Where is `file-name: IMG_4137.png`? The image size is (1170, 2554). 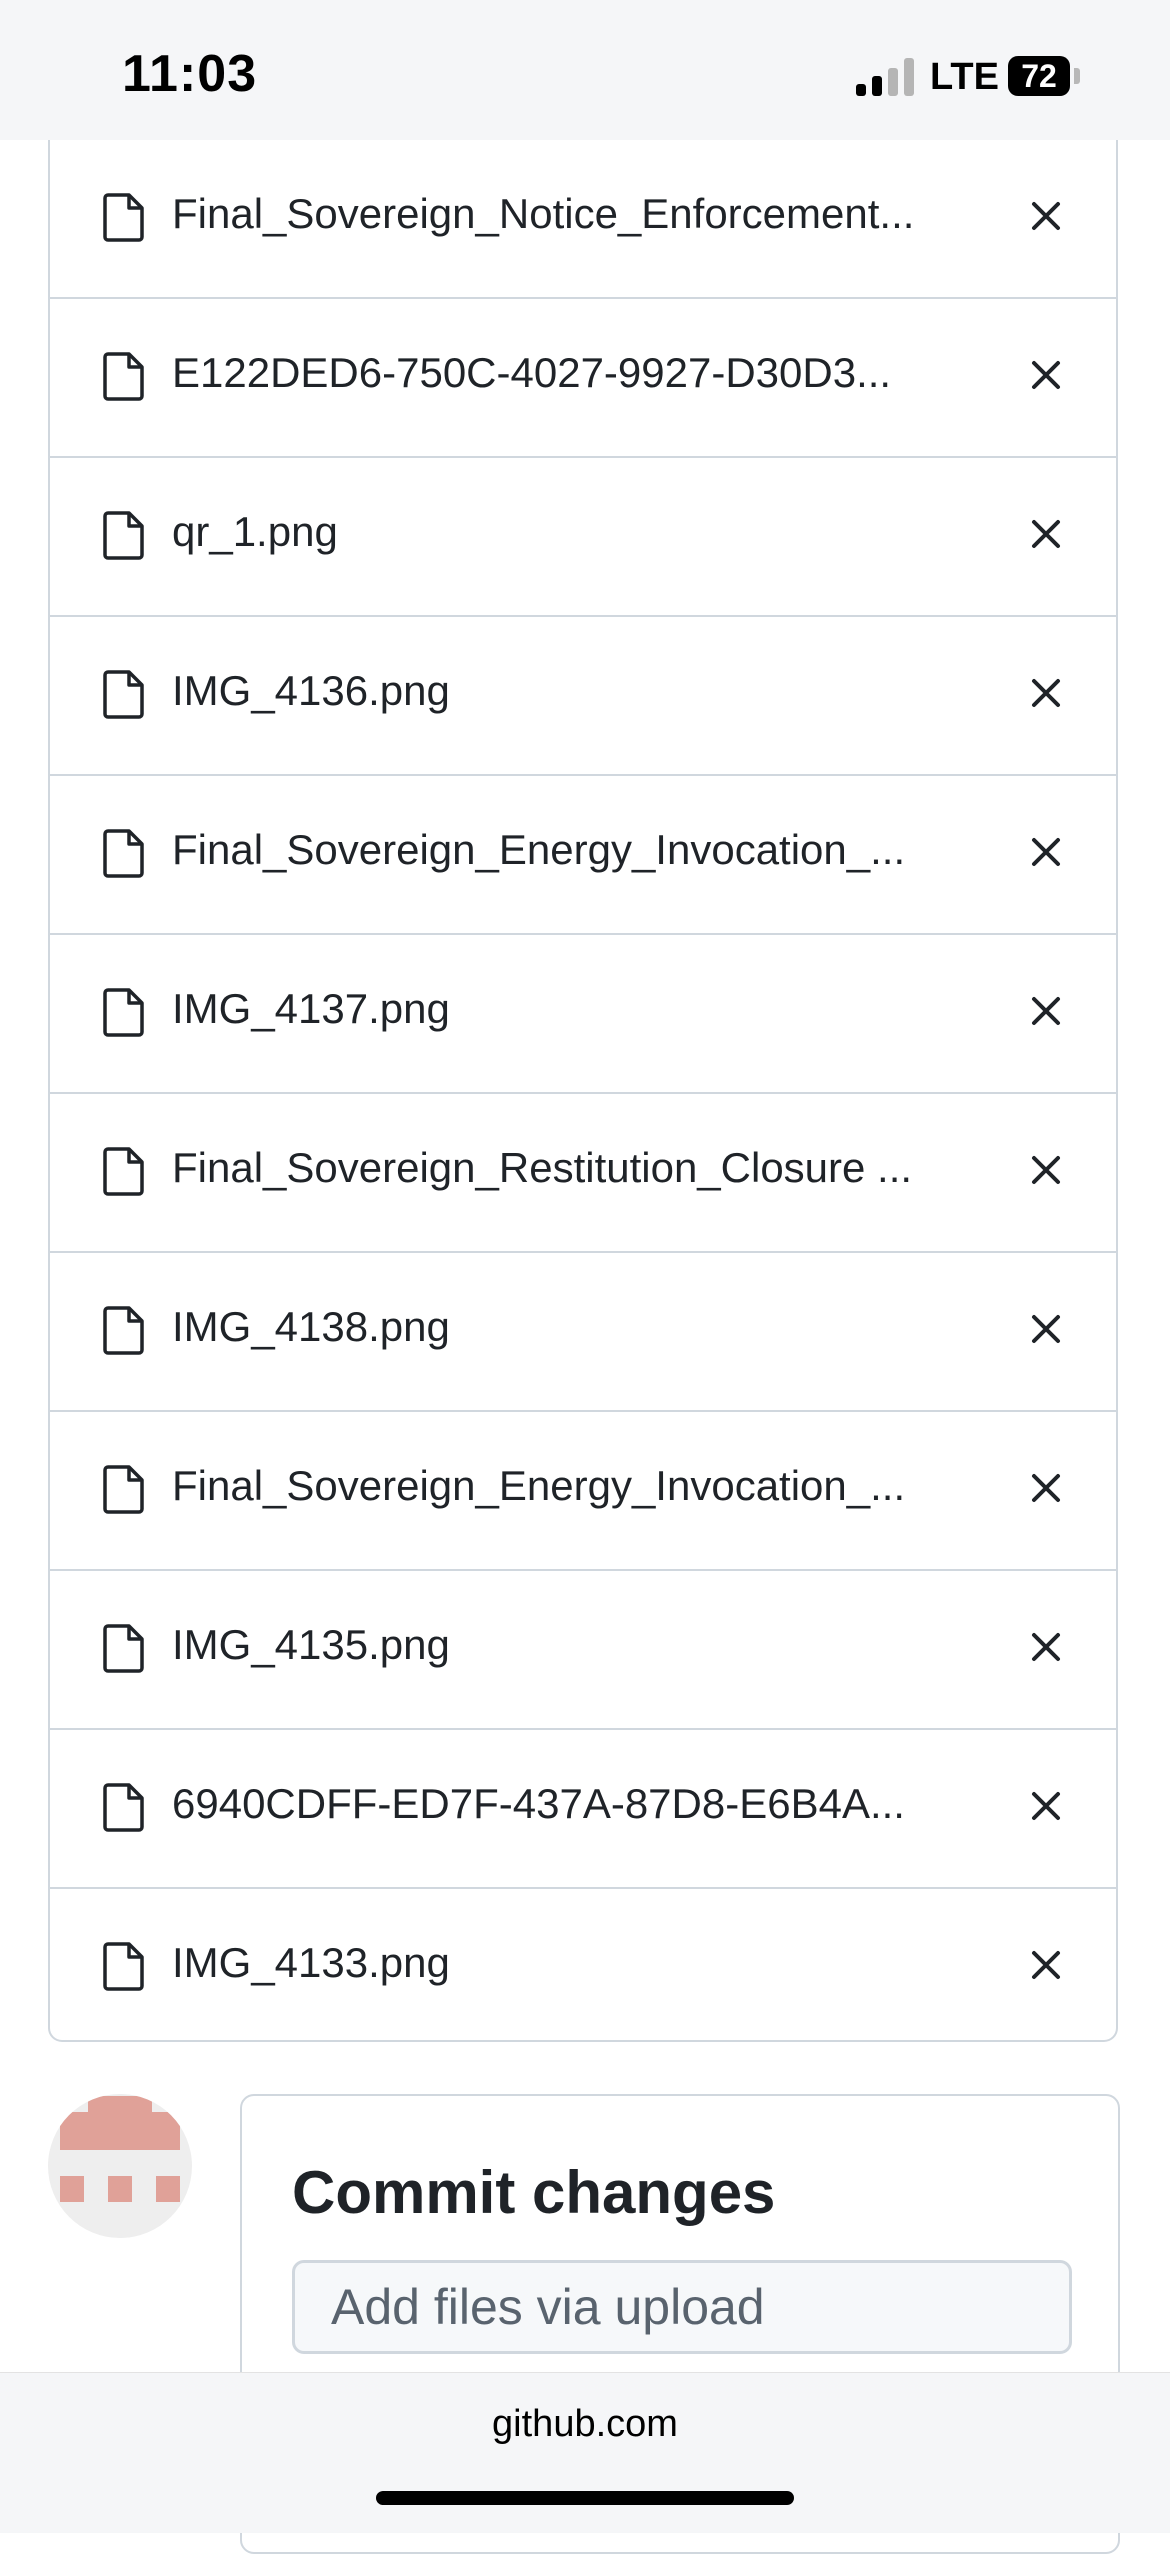
file-name: IMG_4137.png is located at coordinates (311, 1008).